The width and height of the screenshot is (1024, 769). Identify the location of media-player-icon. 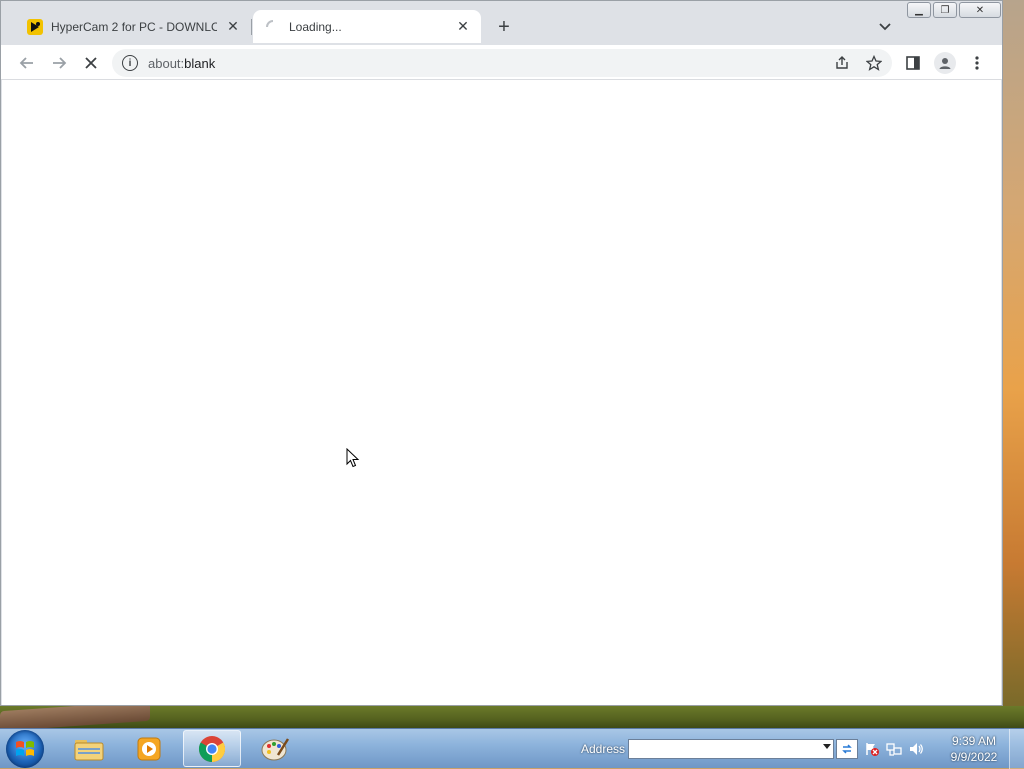
(149, 748).